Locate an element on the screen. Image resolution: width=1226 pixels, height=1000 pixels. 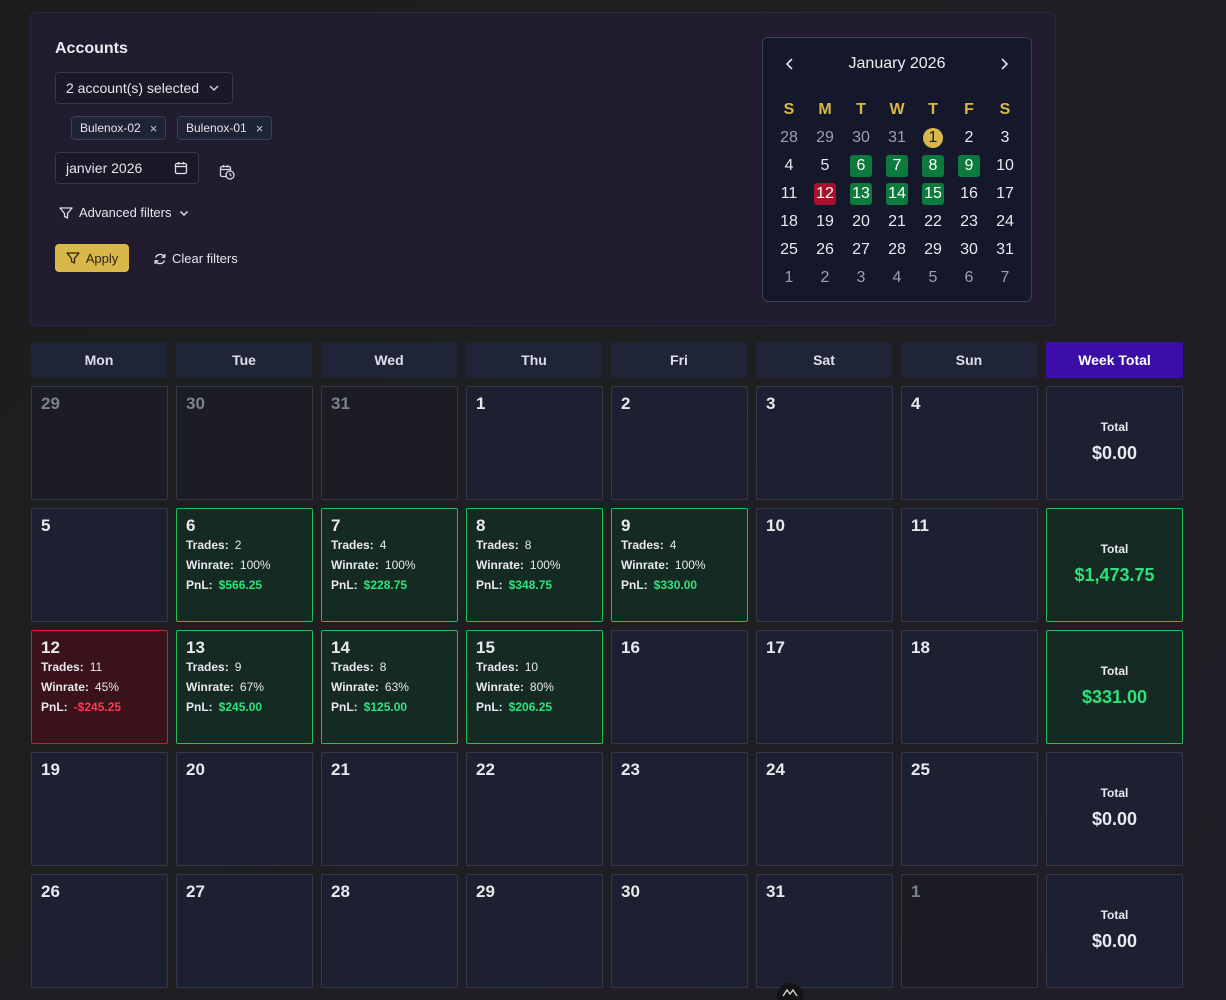
calendar-clock-icon is located at coordinates (227, 172).